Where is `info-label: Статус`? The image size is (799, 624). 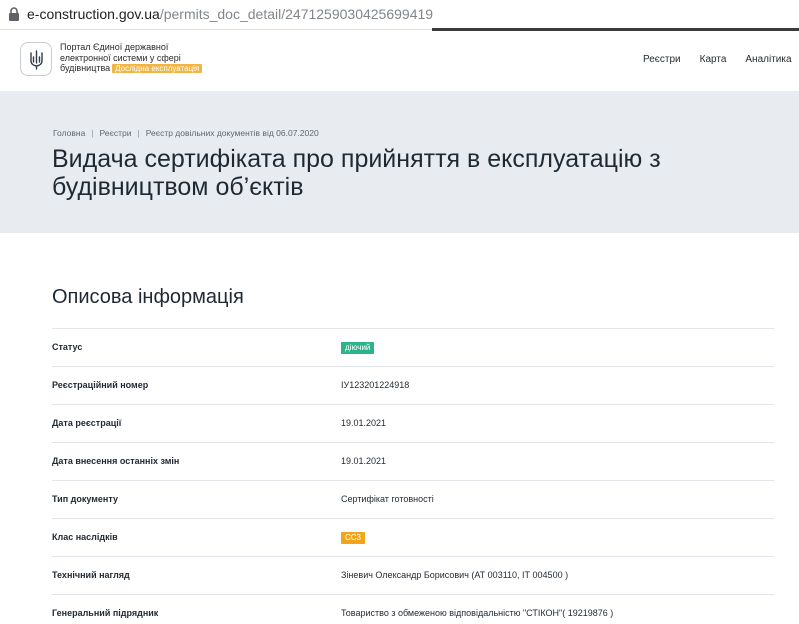 info-label: Статус is located at coordinates (67, 347).